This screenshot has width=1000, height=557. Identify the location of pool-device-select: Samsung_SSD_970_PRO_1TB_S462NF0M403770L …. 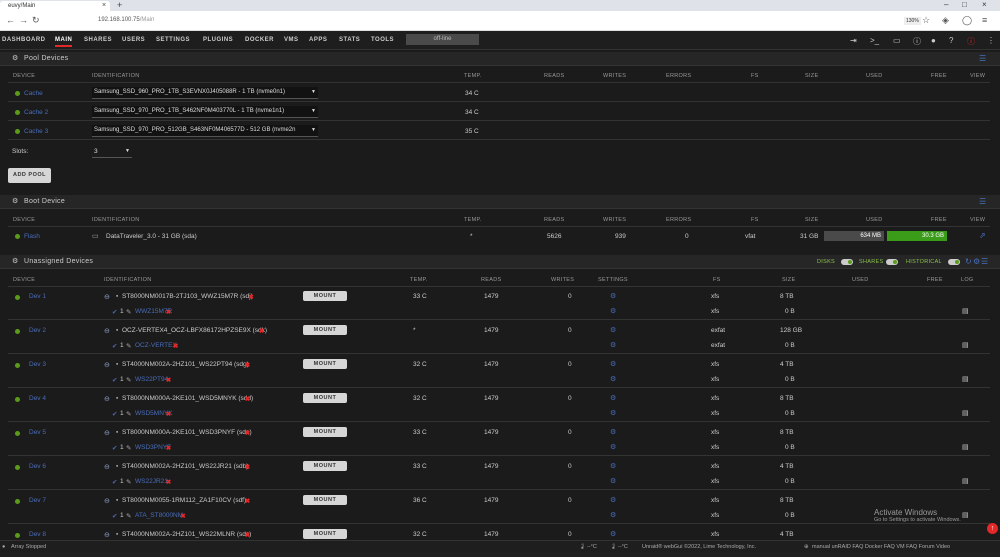
(205, 112).